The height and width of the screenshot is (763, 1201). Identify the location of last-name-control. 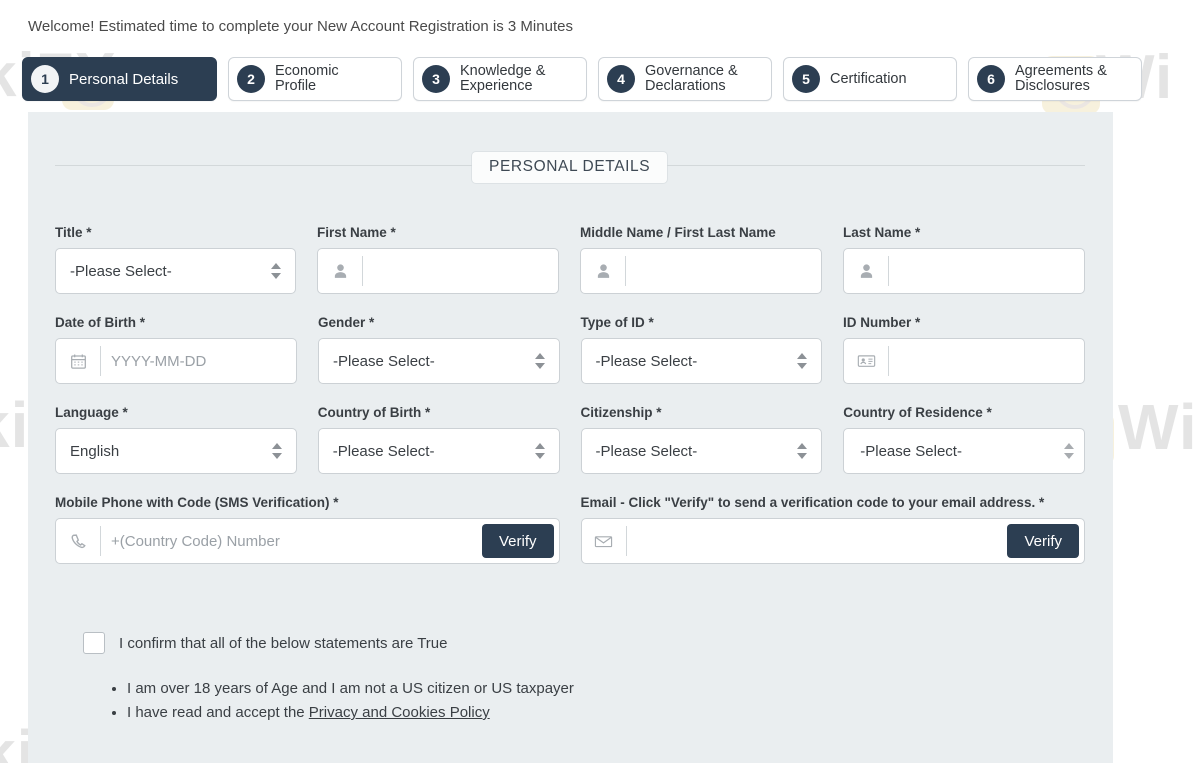
(964, 271).